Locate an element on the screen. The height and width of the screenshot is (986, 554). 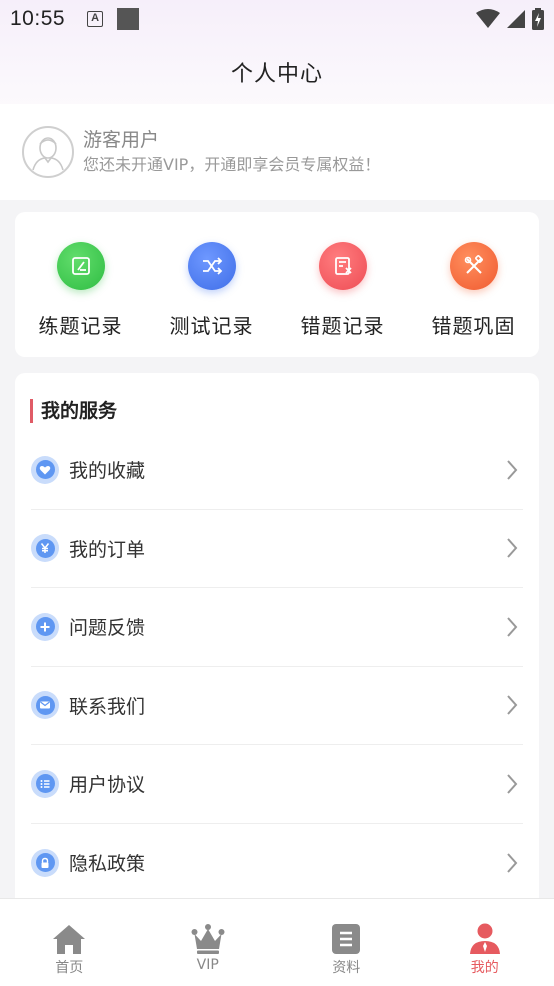
yuan-icon is located at coordinates (45, 548).